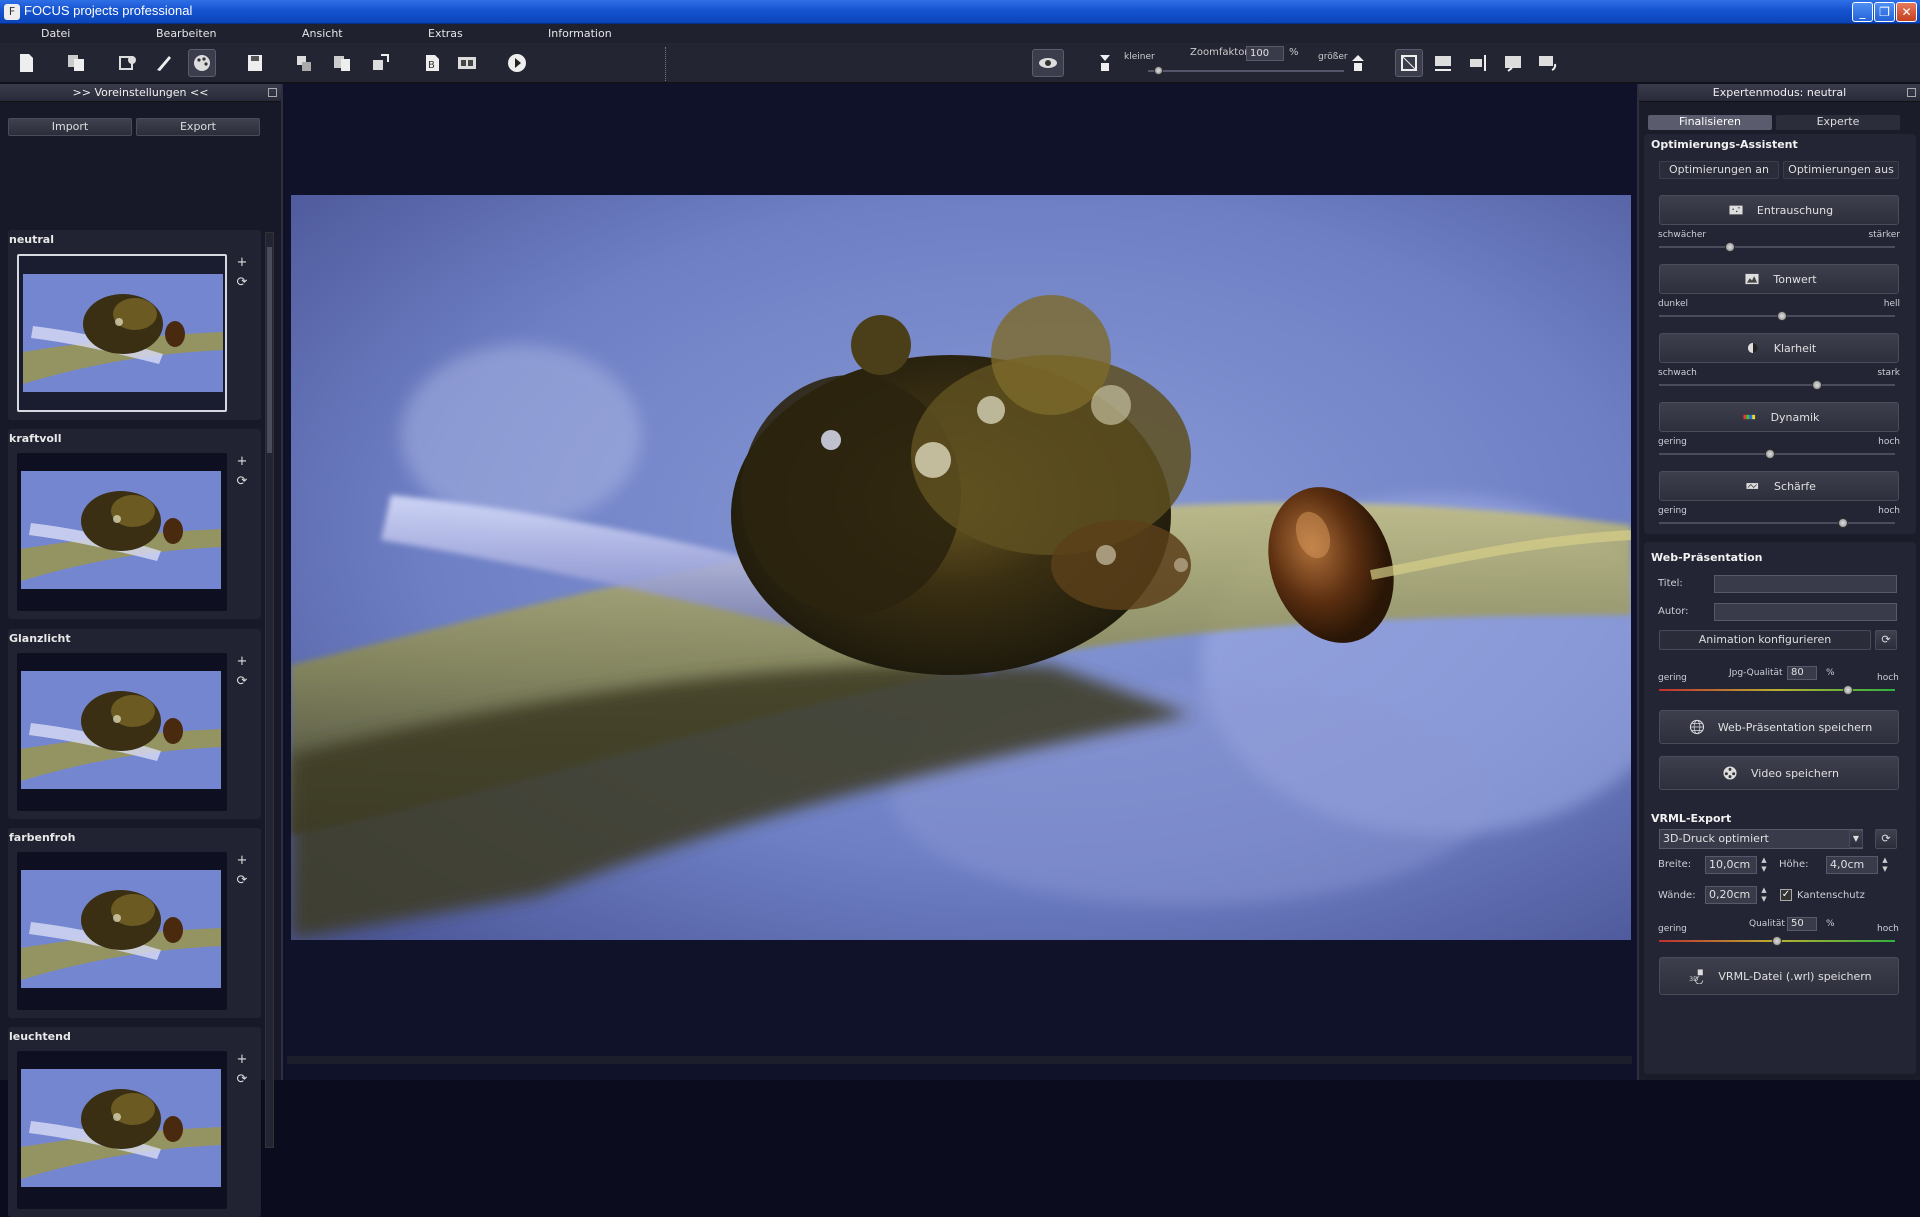 Image resolution: width=1920 pixels, height=1217 pixels. What do you see at coordinates (198, 127) in the screenshot?
I see `export-button: Export` at bounding box center [198, 127].